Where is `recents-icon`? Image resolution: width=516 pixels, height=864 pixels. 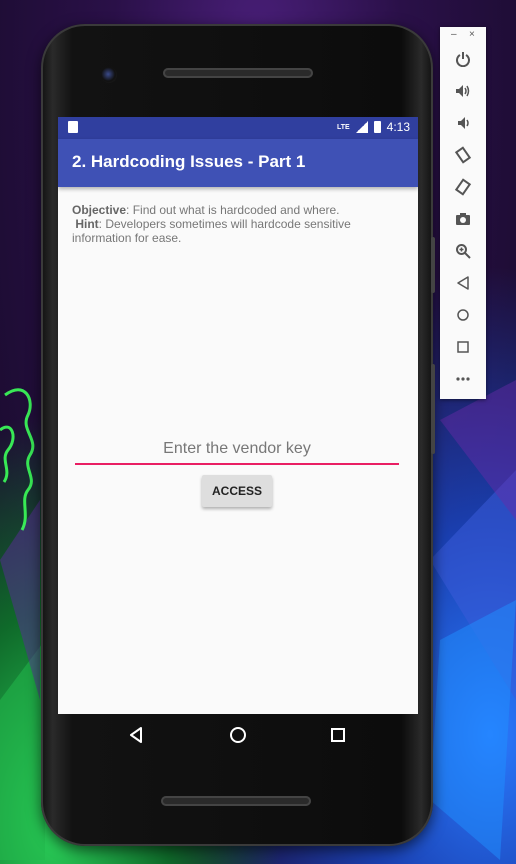
recents-icon is located at coordinates (338, 735).